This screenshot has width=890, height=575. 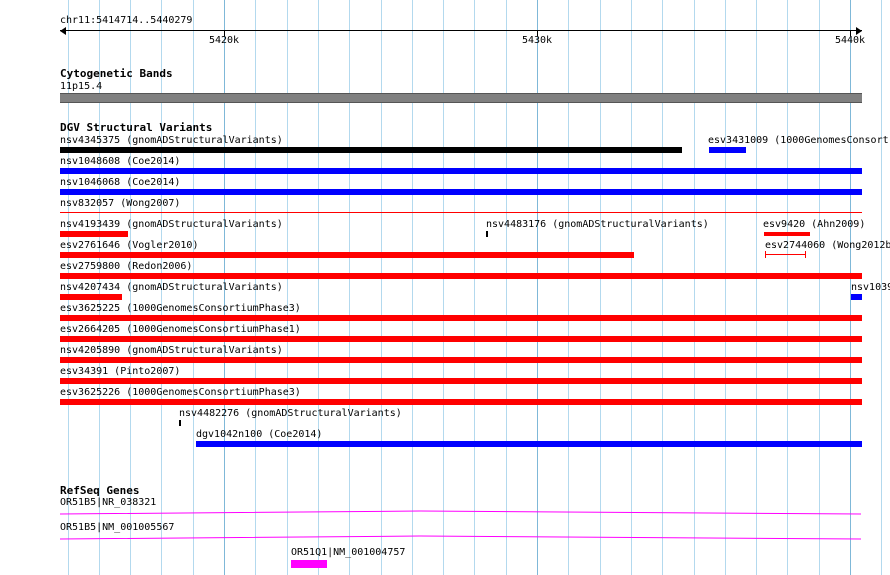 What do you see at coordinates (814, 224) in the screenshot?
I see `variant-label: esv9420 (Ahn2009)` at bounding box center [814, 224].